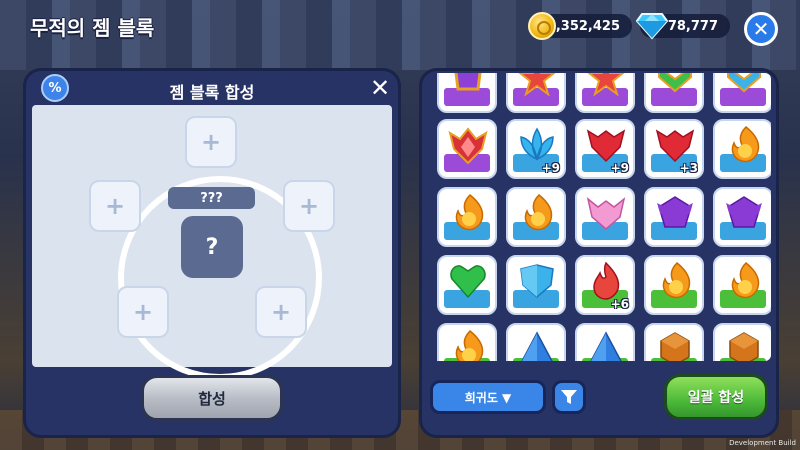 Image resolution: width=800 pixels, height=450 pixels. I want to click on gem-counter: 78,777, so click(683, 26).